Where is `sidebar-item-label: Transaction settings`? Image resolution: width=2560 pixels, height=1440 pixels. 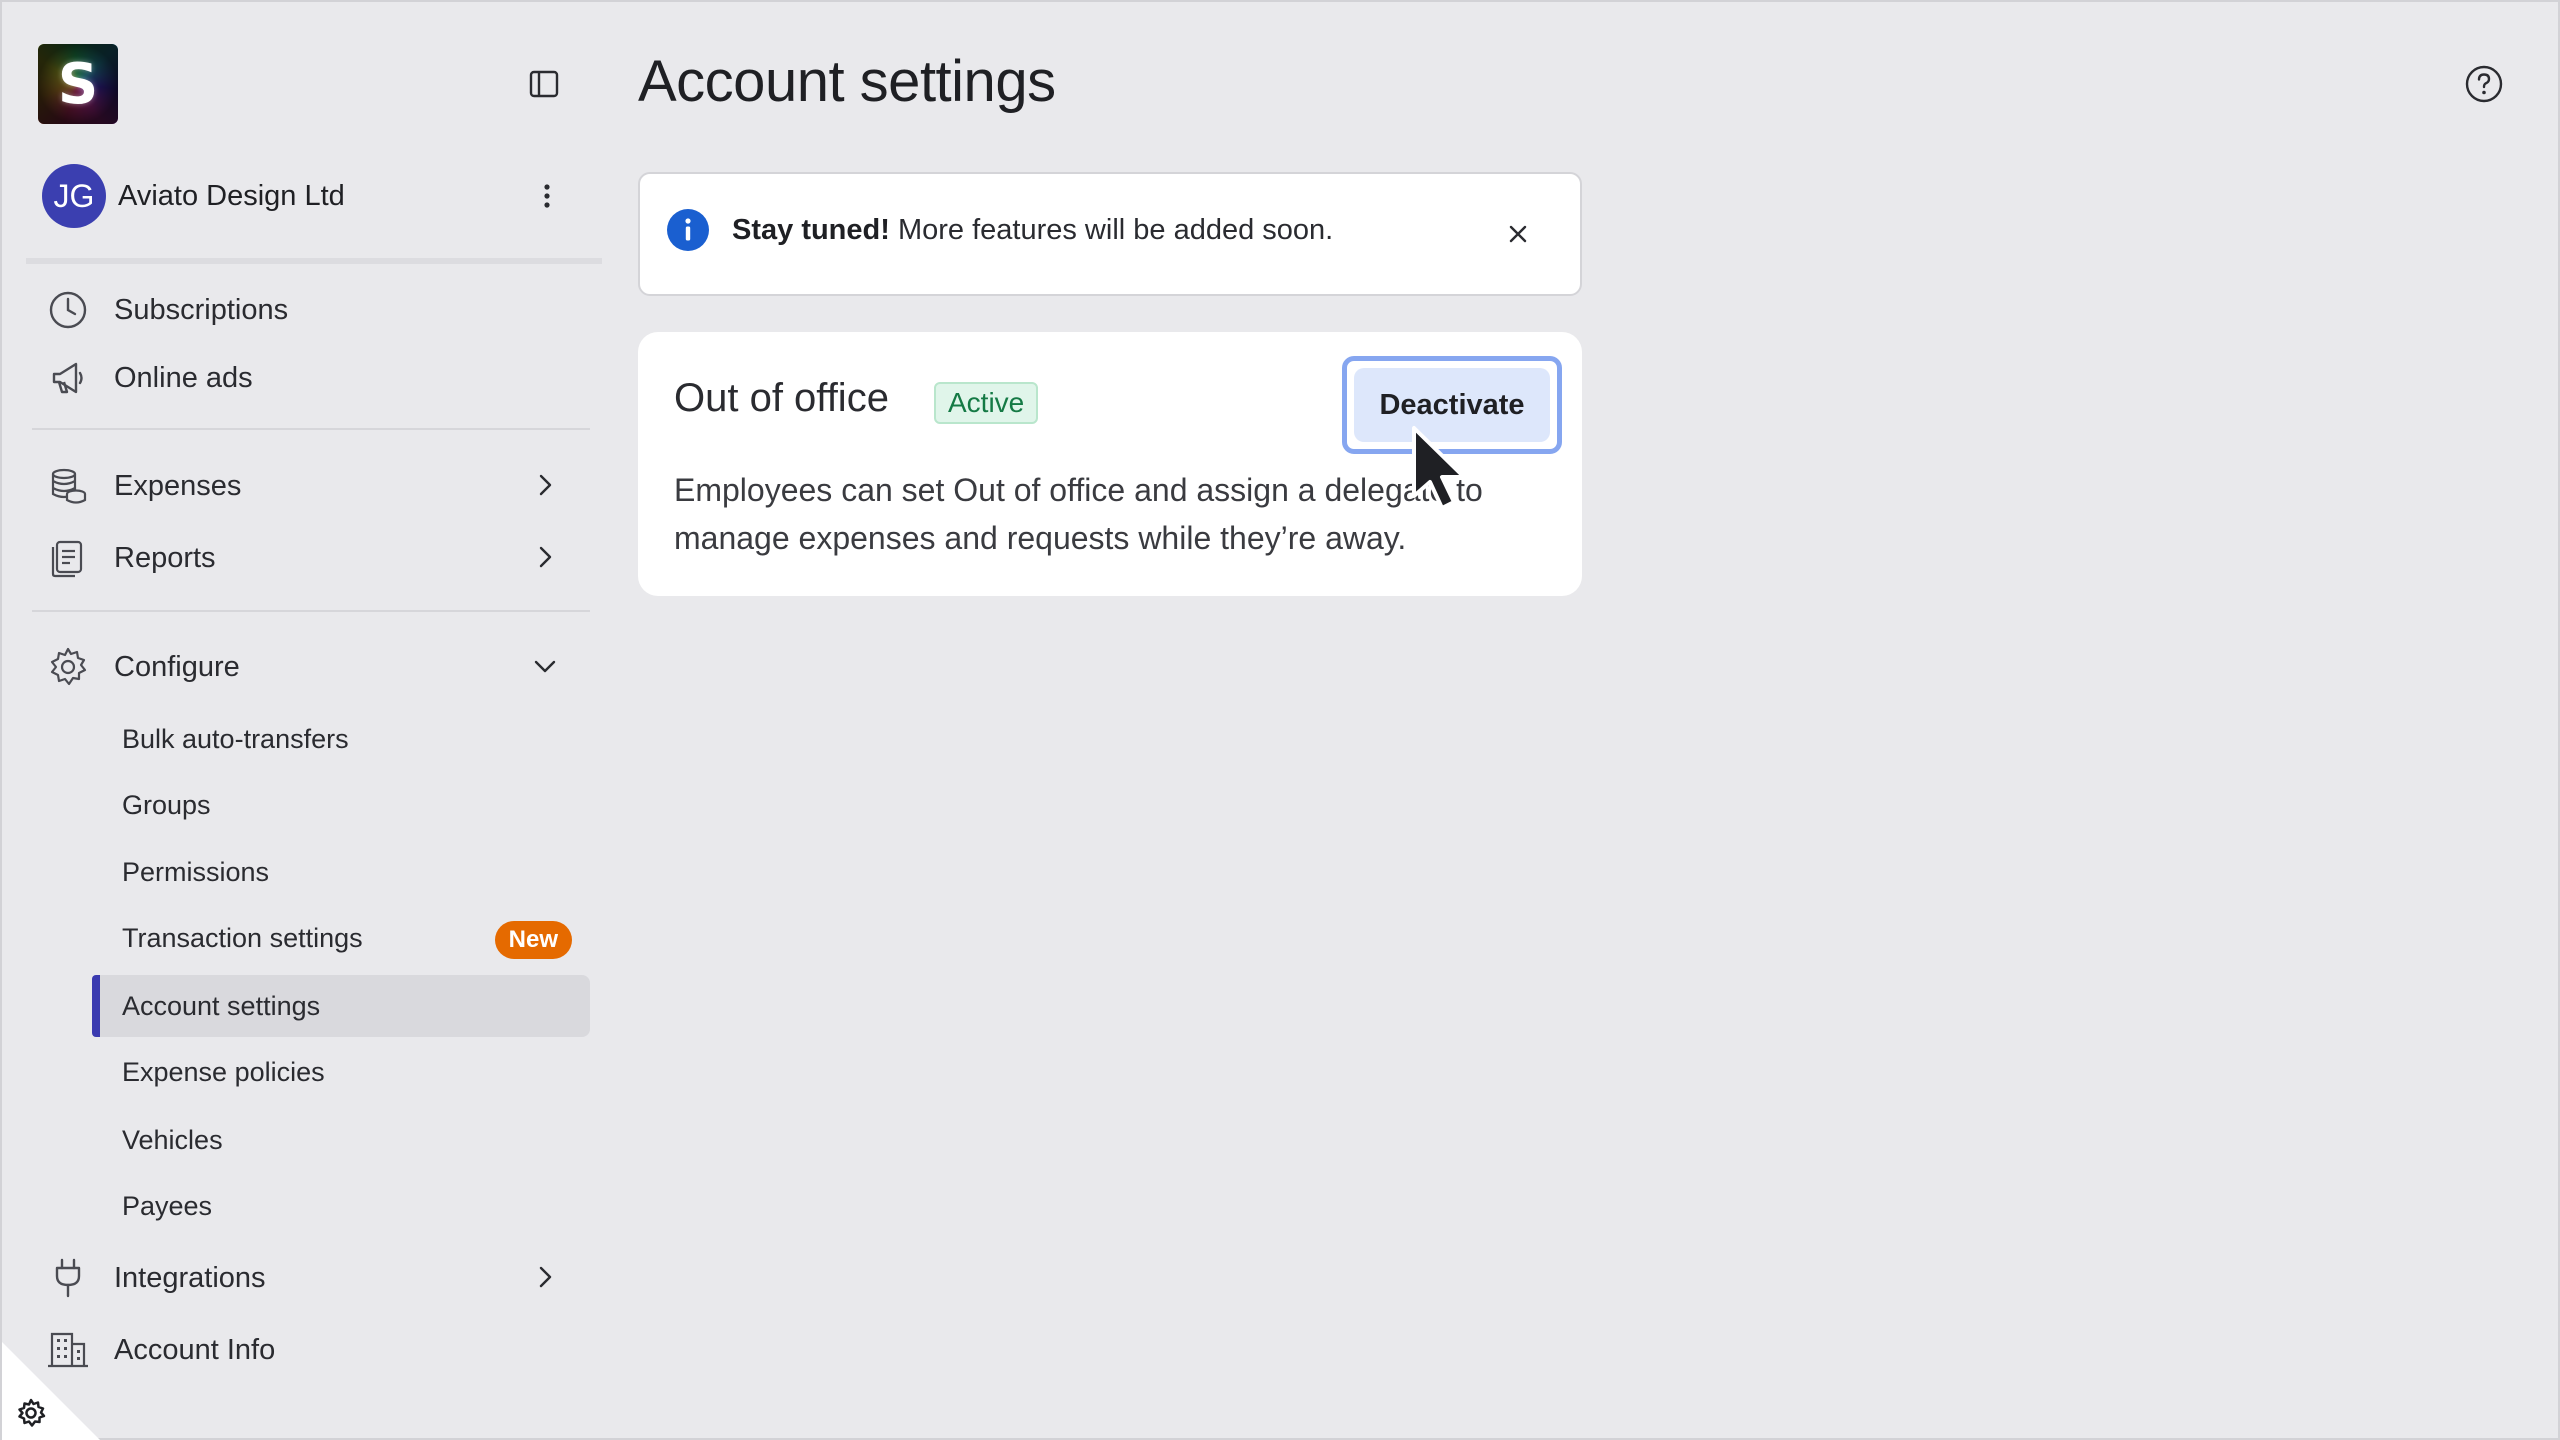 sidebar-item-label: Transaction settings is located at coordinates (242, 937).